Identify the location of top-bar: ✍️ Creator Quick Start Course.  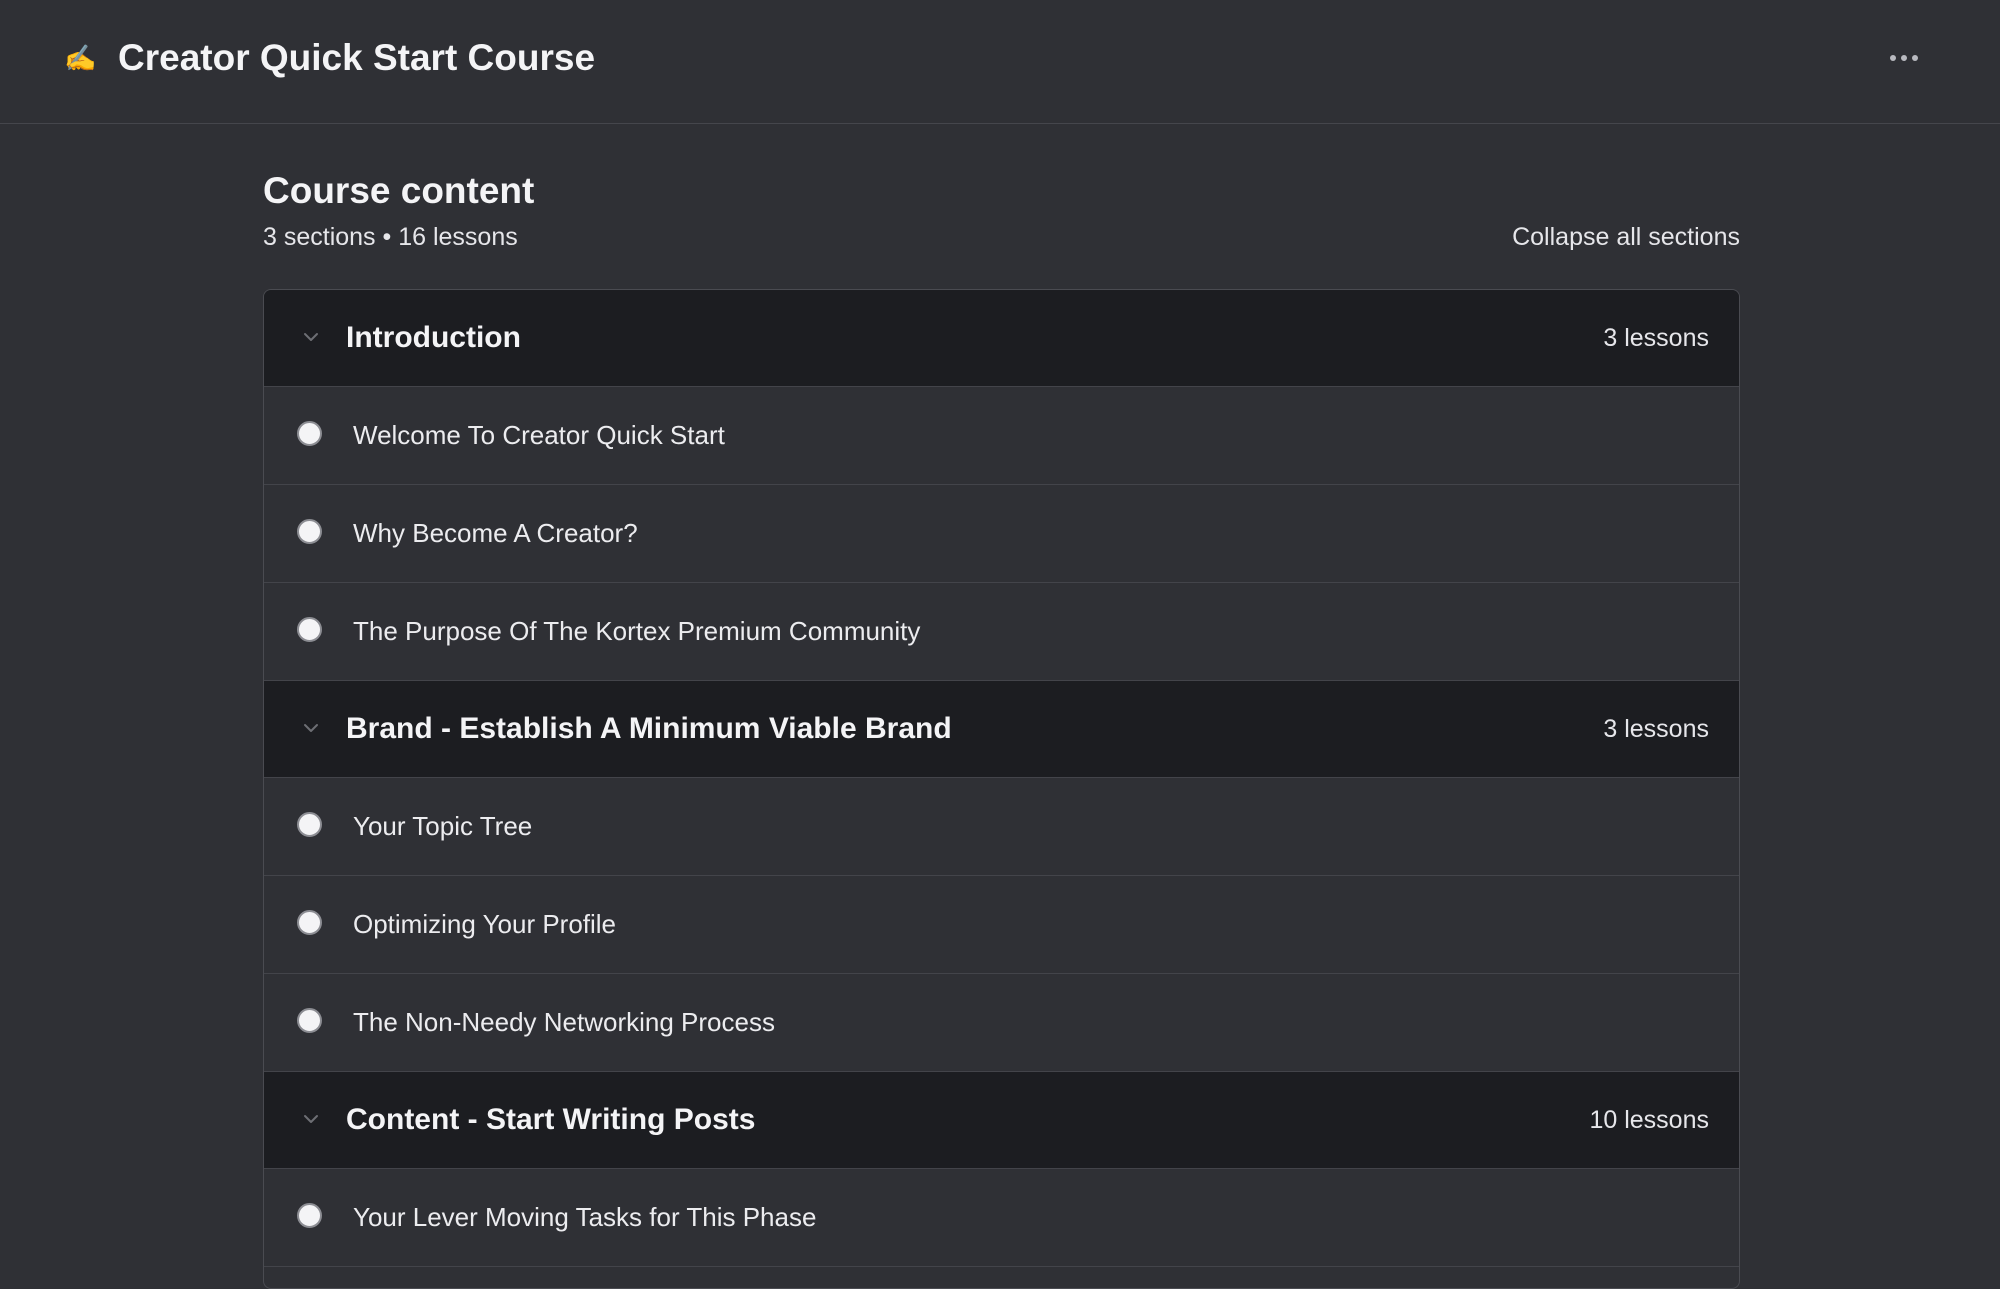
(1000, 62).